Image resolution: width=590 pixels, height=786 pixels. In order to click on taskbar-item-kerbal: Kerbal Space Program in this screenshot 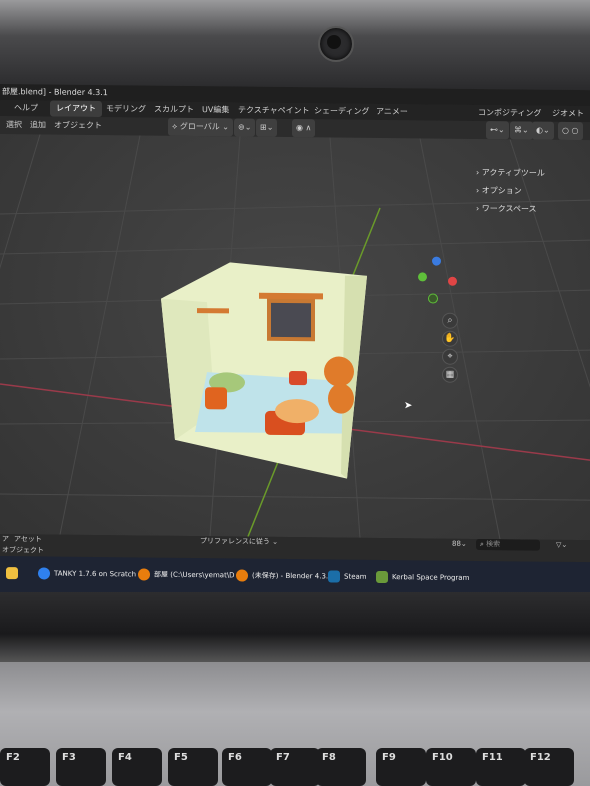, I will do `click(422, 577)`.